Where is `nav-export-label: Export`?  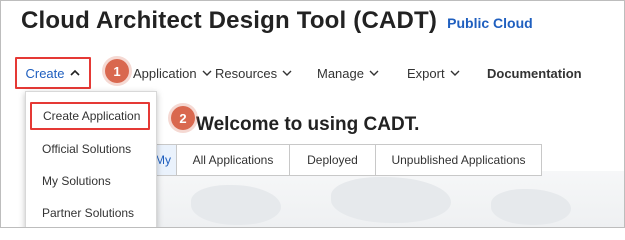 nav-export-label: Export is located at coordinates (426, 73).